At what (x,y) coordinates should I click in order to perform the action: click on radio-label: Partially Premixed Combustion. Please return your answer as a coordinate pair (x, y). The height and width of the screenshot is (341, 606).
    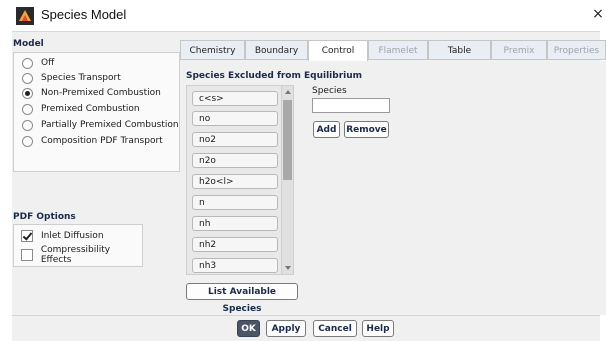
    Looking at the image, I should click on (110, 125).